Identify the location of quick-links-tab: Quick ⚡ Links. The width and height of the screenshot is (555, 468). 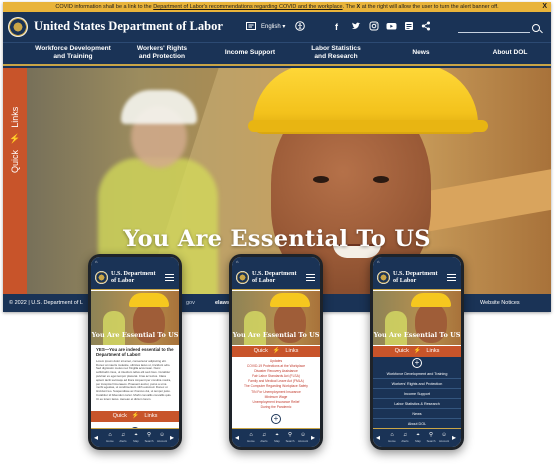
(15, 181).